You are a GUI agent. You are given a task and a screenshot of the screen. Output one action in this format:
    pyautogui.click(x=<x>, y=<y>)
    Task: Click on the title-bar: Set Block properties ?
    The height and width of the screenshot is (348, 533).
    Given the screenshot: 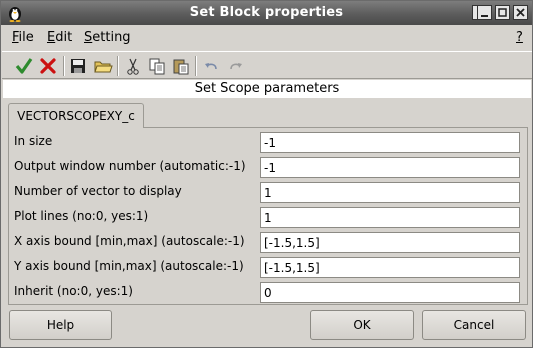 What is the action you would take?
    pyautogui.click(x=266, y=13)
    